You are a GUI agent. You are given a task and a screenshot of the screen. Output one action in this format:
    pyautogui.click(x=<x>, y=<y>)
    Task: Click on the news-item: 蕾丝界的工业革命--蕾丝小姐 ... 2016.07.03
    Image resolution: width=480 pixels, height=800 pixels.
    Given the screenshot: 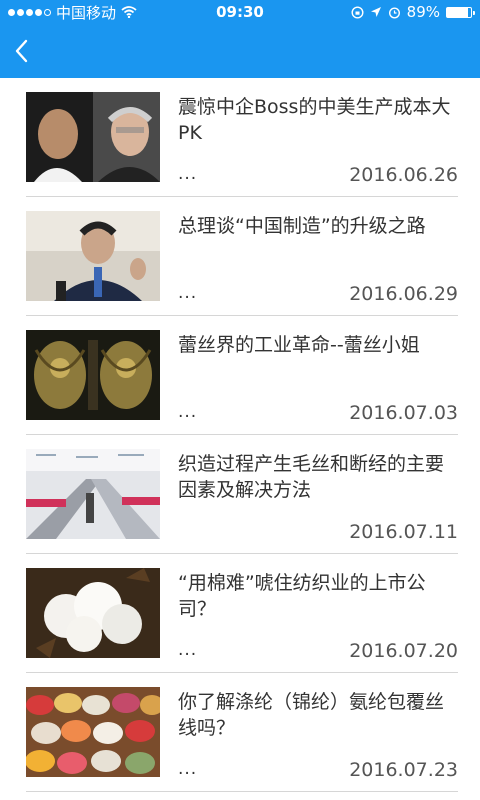 What is the action you would take?
    pyautogui.click(x=242, y=375)
    